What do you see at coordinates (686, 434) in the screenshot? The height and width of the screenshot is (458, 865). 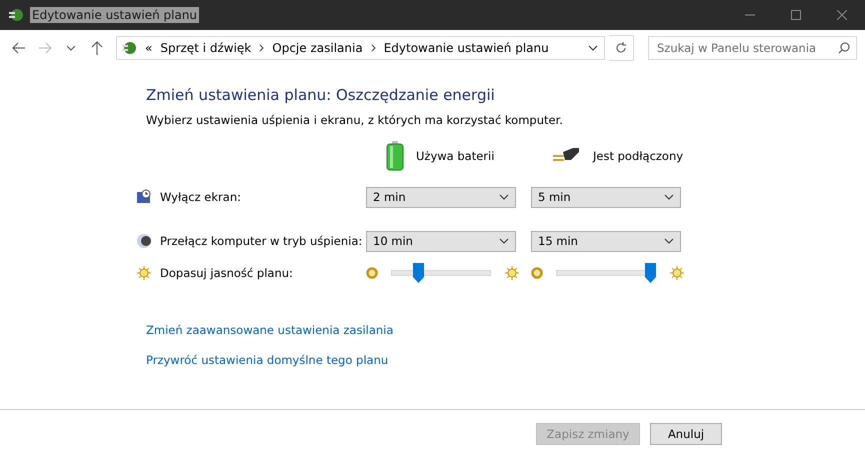 I see `cancel-button: Anuluj` at bounding box center [686, 434].